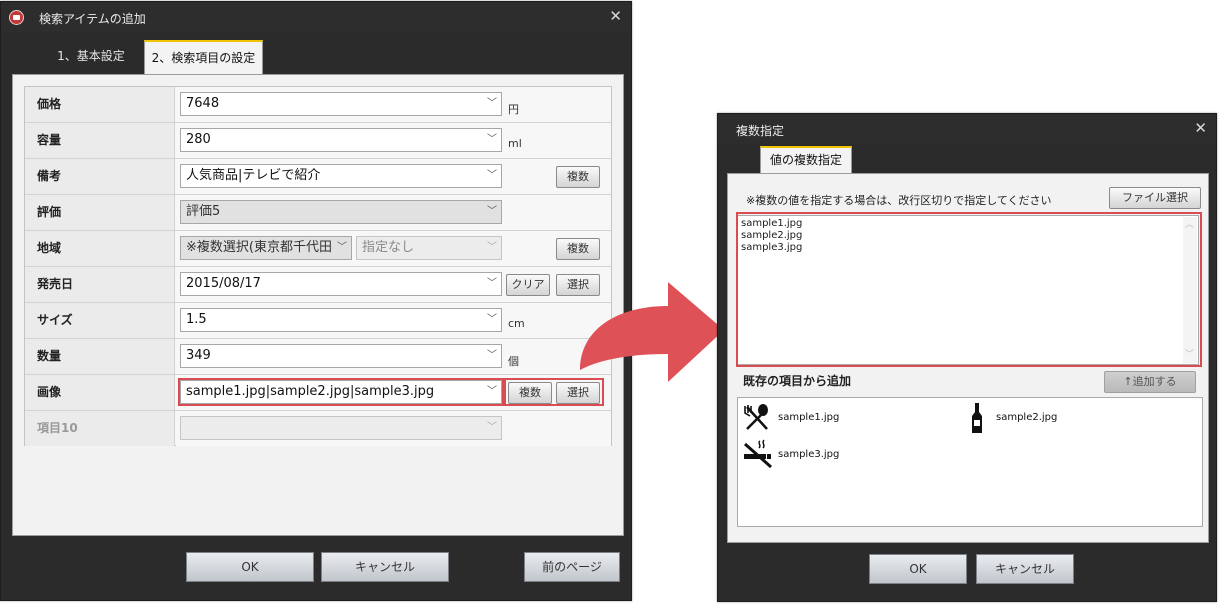 The height and width of the screenshot is (605, 1220). What do you see at coordinates (100, 212) in the screenshot?
I see `row-label: 評価` at bounding box center [100, 212].